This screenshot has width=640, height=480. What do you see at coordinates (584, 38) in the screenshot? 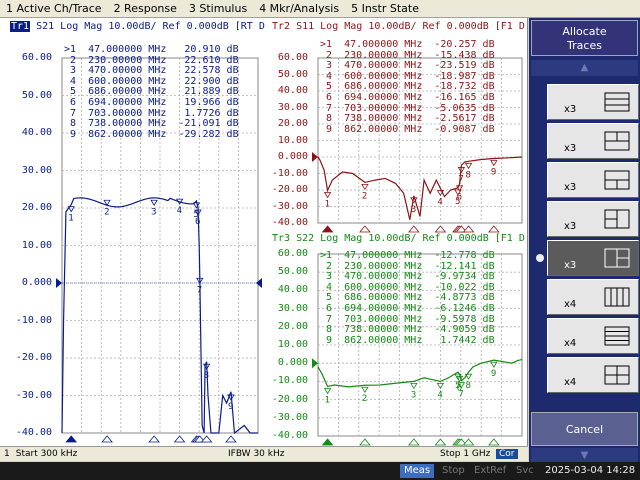
I see `allocate-traces-header: Allocate Traces` at bounding box center [584, 38].